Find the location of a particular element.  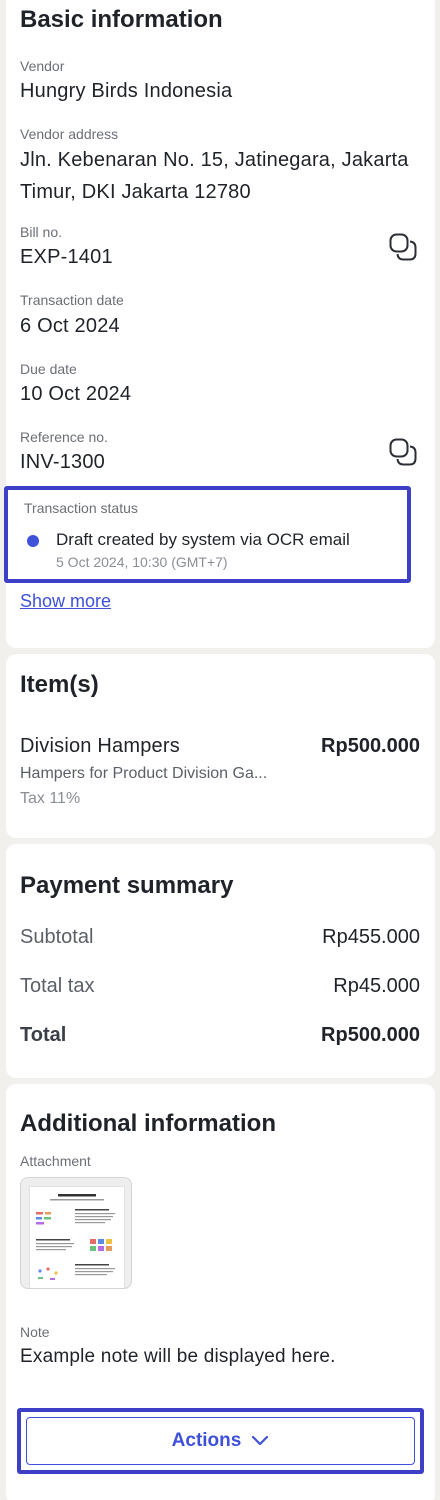

copy-bill-no-button is located at coordinates (403, 247).